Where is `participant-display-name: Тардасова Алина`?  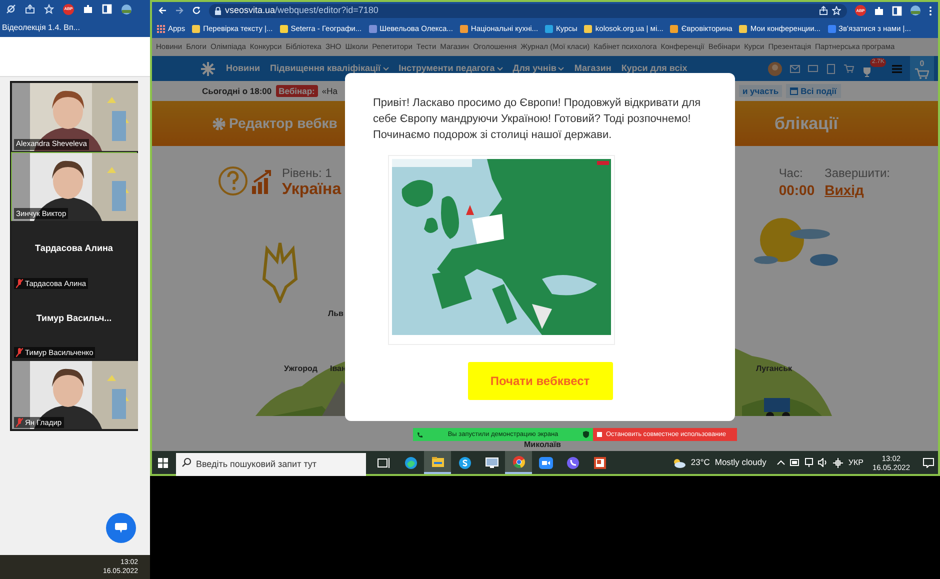
participant-display-name: Тардасова Алина is located at coordinates (74, 249).